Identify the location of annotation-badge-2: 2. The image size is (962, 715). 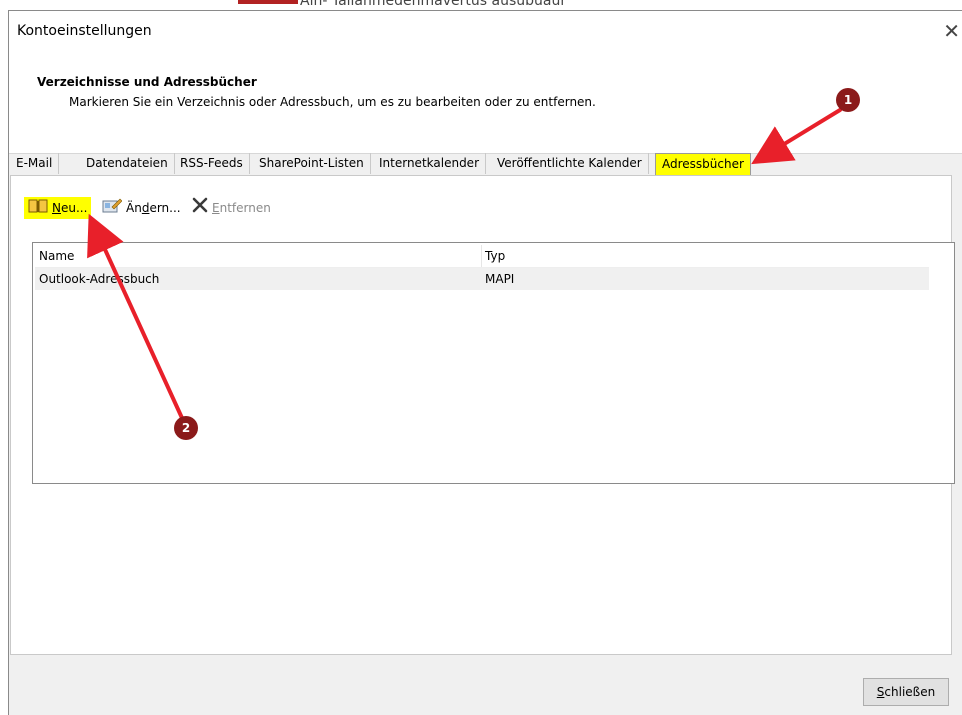
(186, 428).